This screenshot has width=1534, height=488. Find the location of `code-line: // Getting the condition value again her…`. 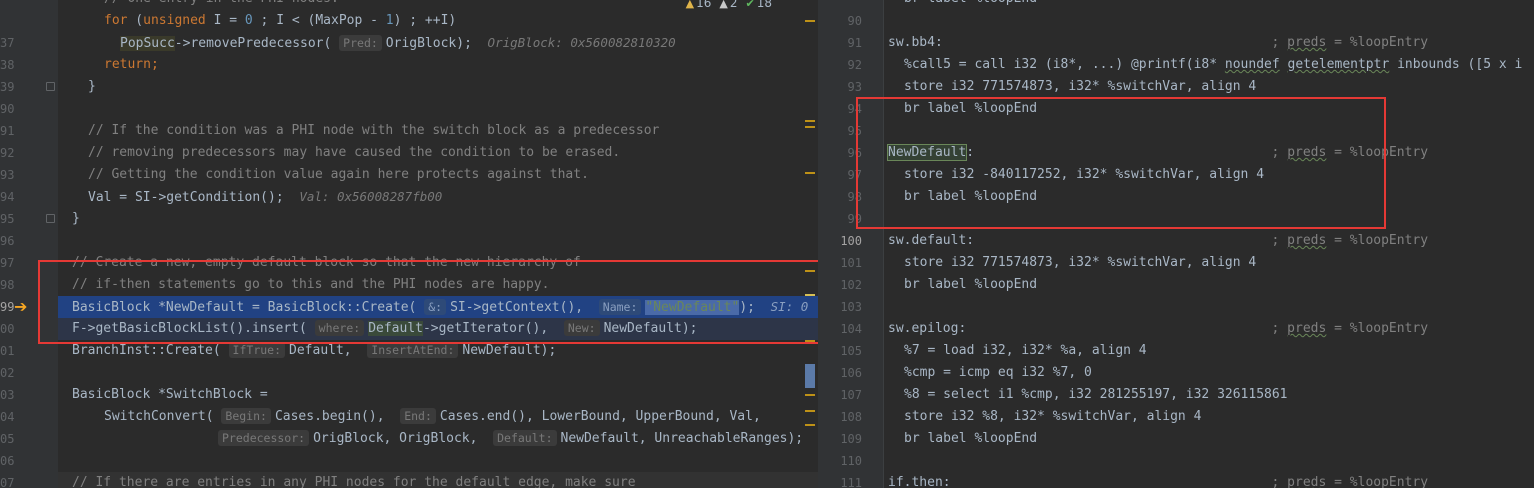

code-line: // Getting the condition value again her… is located at coordinates (451, 175).